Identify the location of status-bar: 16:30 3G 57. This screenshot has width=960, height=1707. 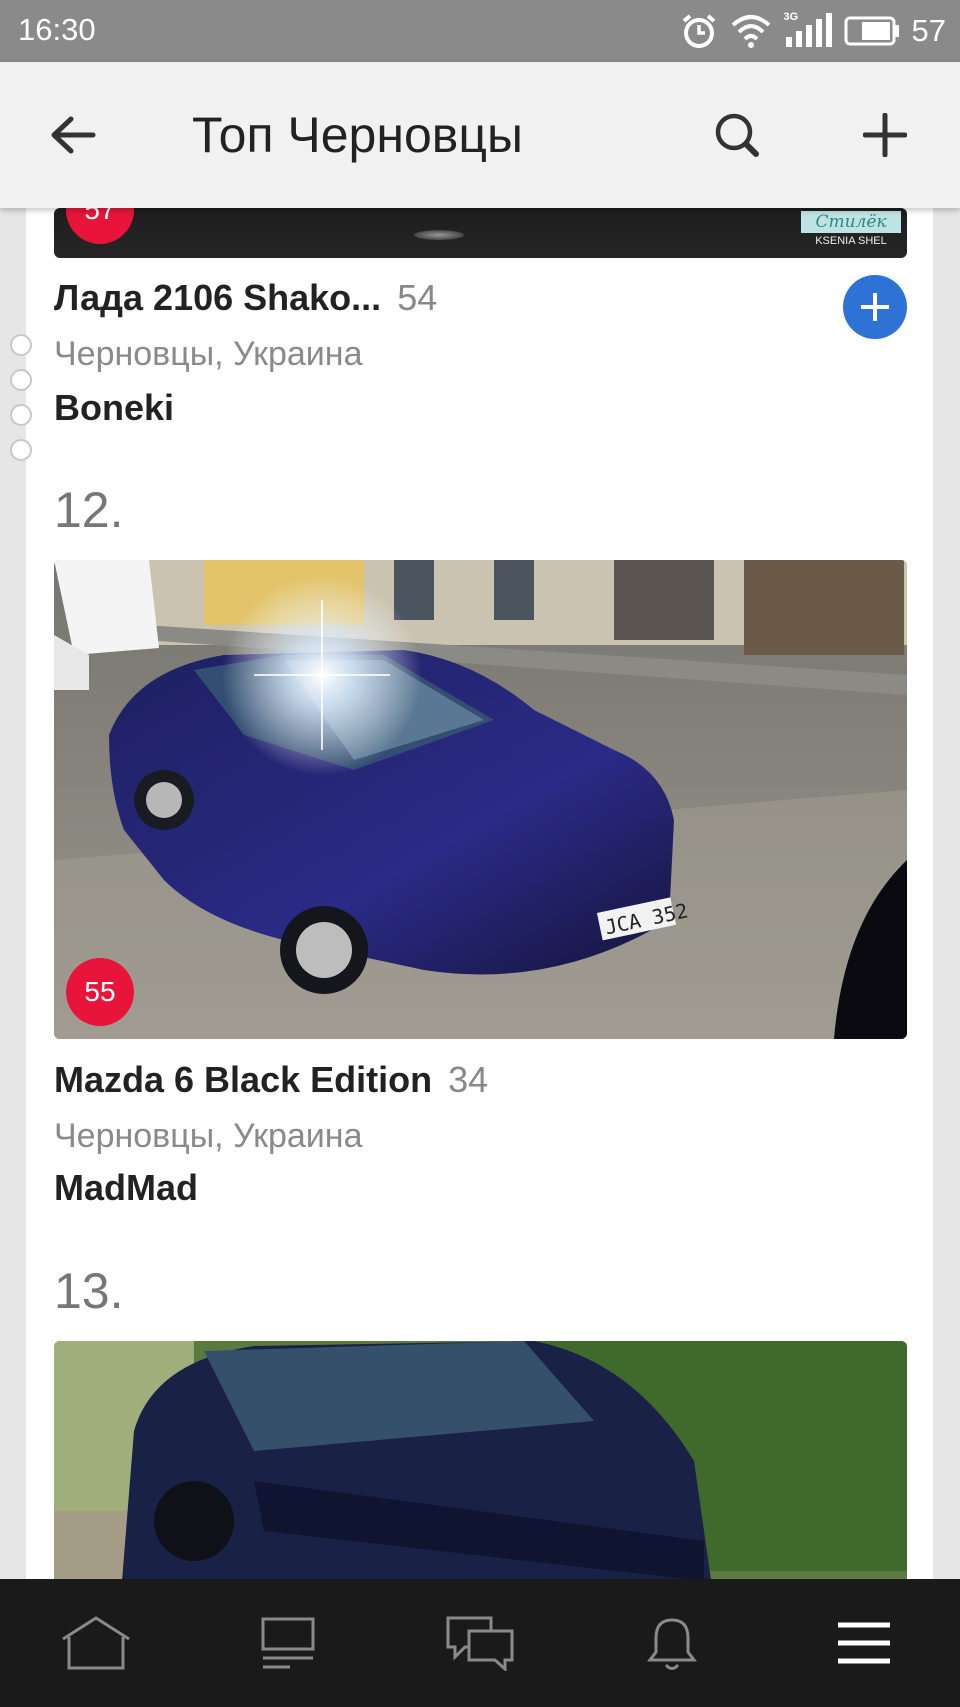
(480, 31).